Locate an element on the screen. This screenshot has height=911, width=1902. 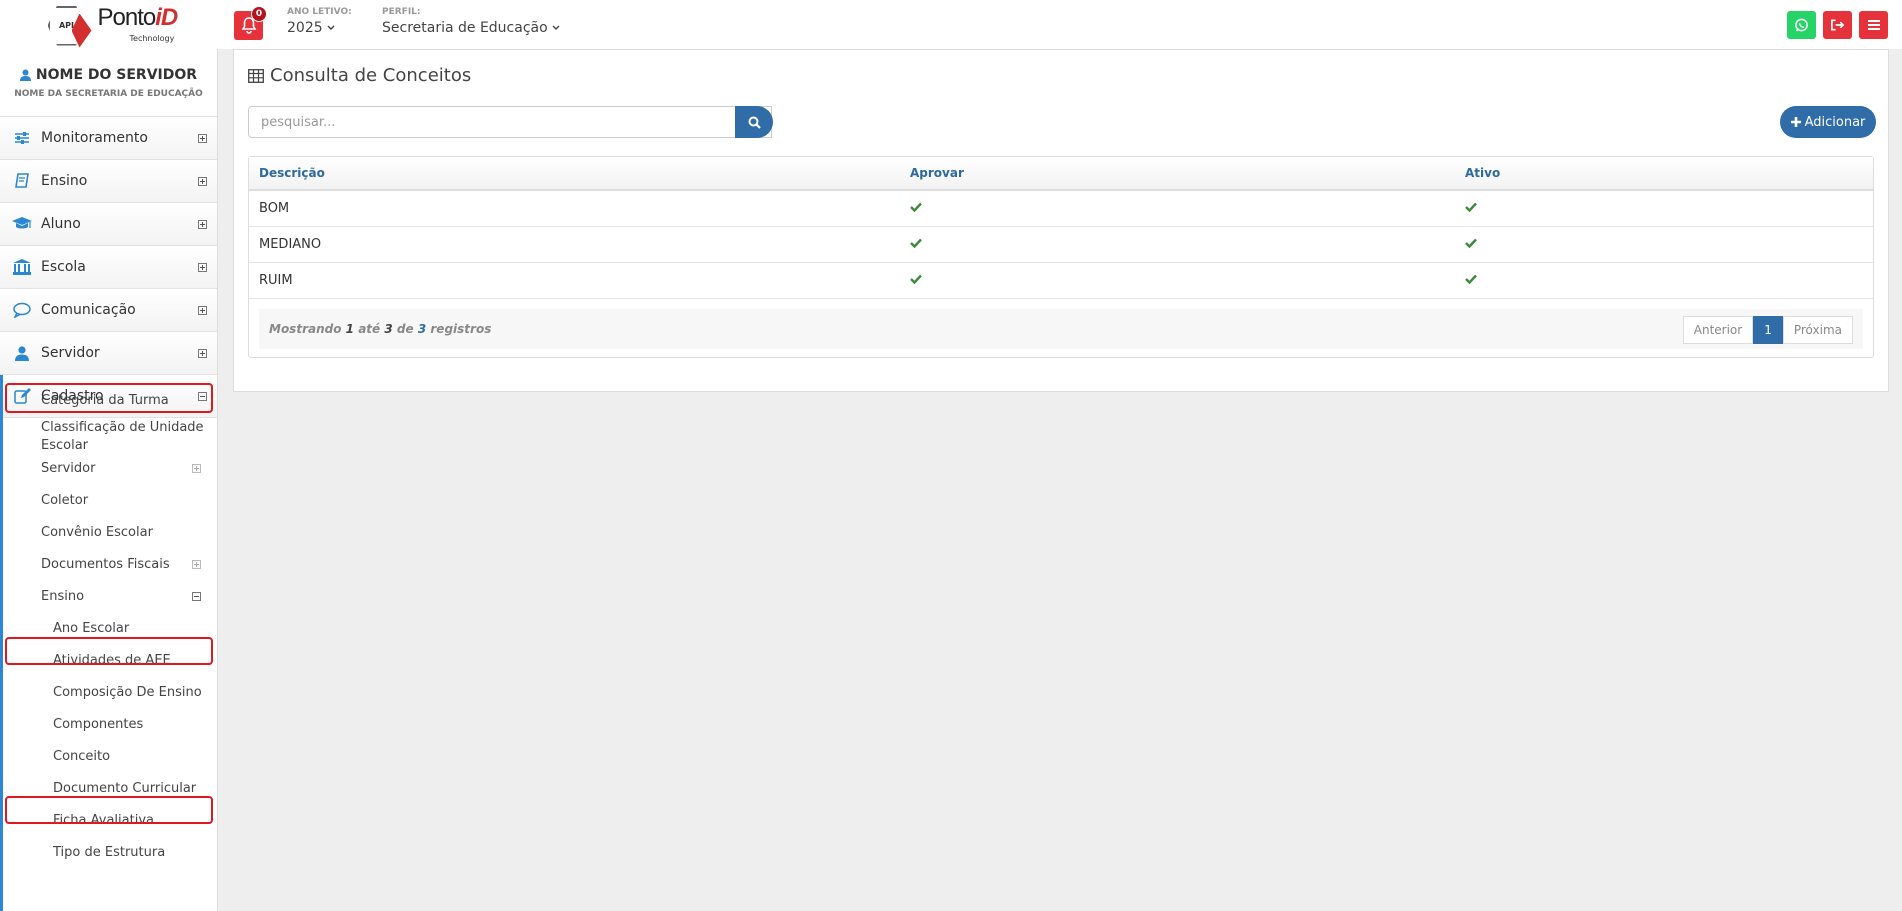
submenu-item-ano-escolar: Ano Escolar is located at coordinates (91, 628).